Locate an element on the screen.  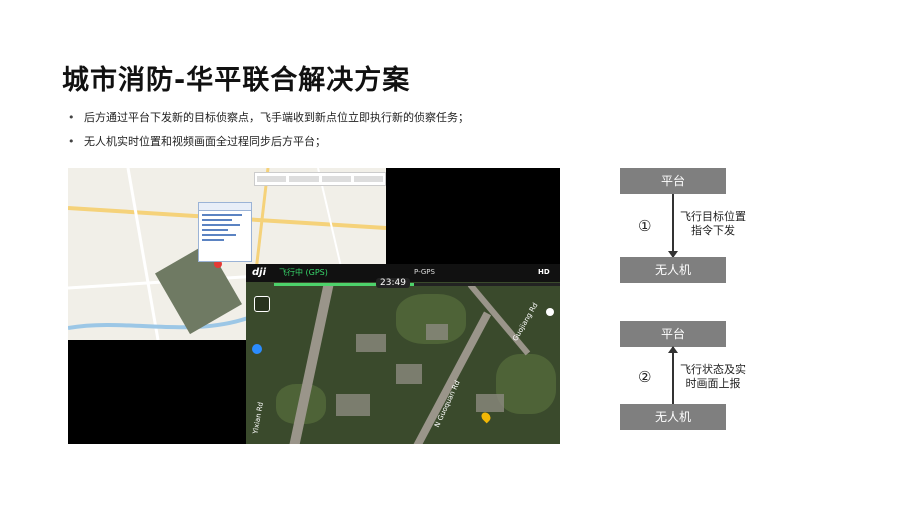
step-number: ② is located at coordinates (645, 377).